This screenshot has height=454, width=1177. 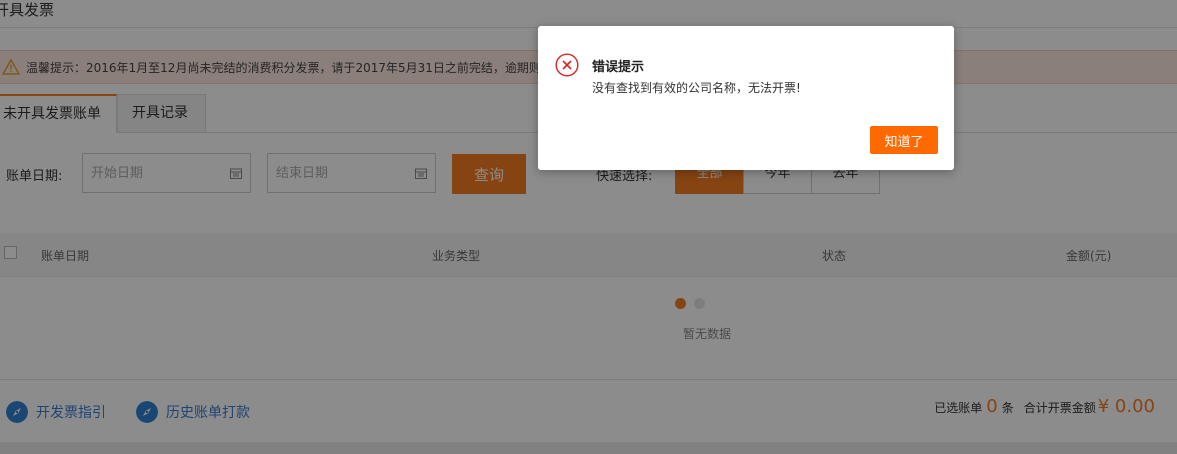 I want to click on got-it-button: 知道了, so click(x=904, y=140).